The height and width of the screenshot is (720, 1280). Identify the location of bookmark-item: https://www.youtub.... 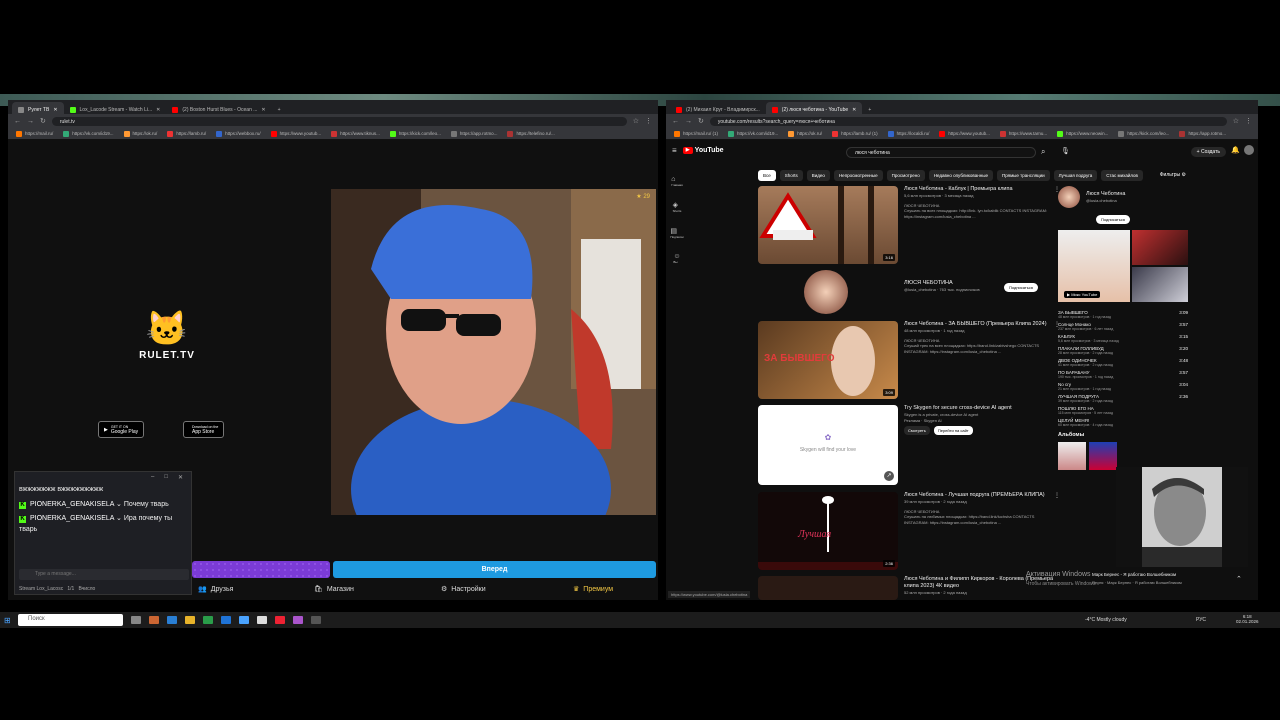
(964, 133).